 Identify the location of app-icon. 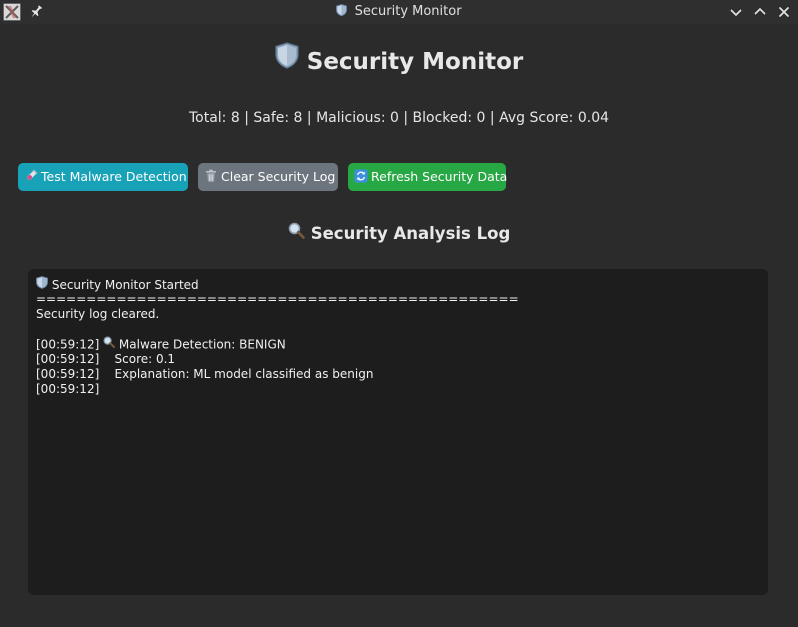
(12, 12).